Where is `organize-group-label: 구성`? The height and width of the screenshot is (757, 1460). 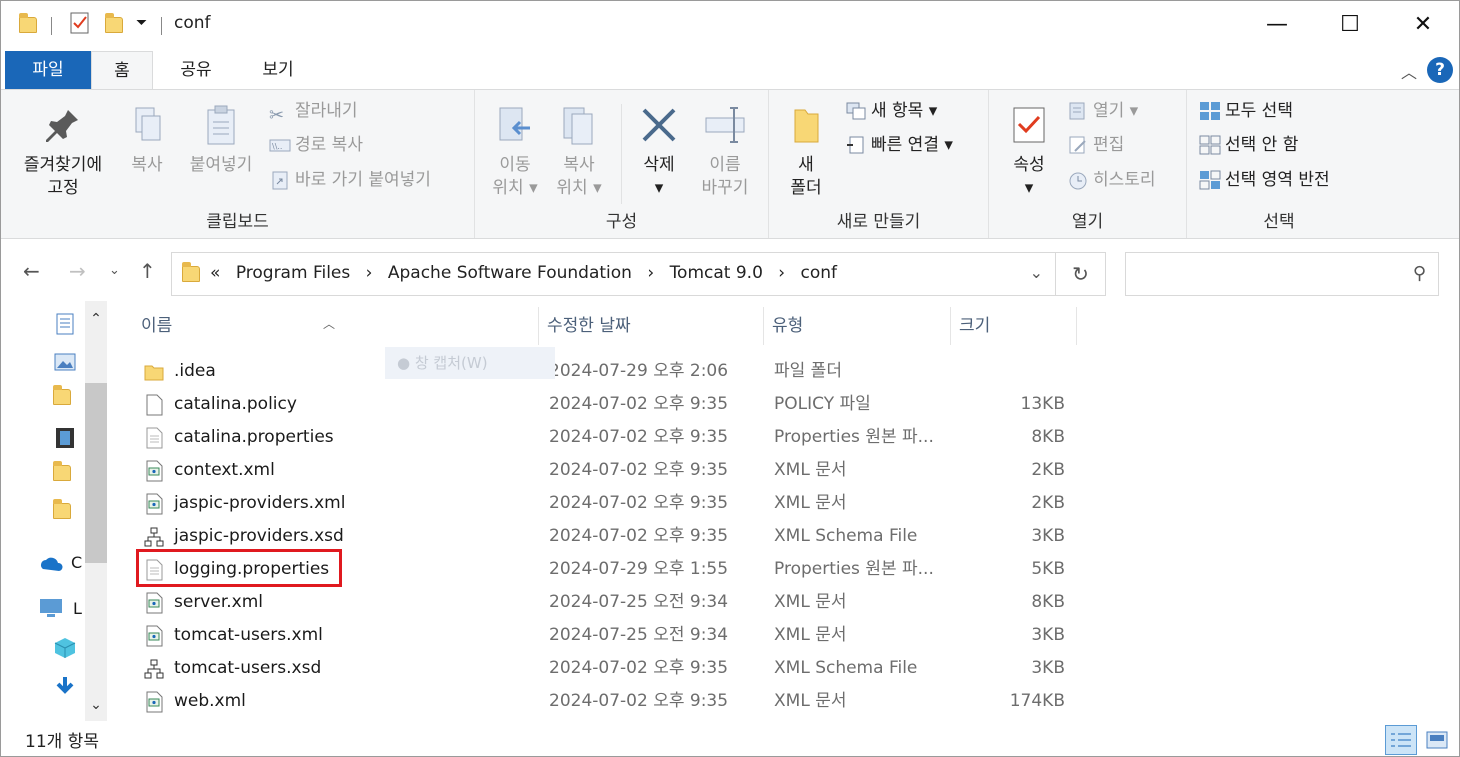
organize-group-label: 구성 is located at coordinates (621, 222).